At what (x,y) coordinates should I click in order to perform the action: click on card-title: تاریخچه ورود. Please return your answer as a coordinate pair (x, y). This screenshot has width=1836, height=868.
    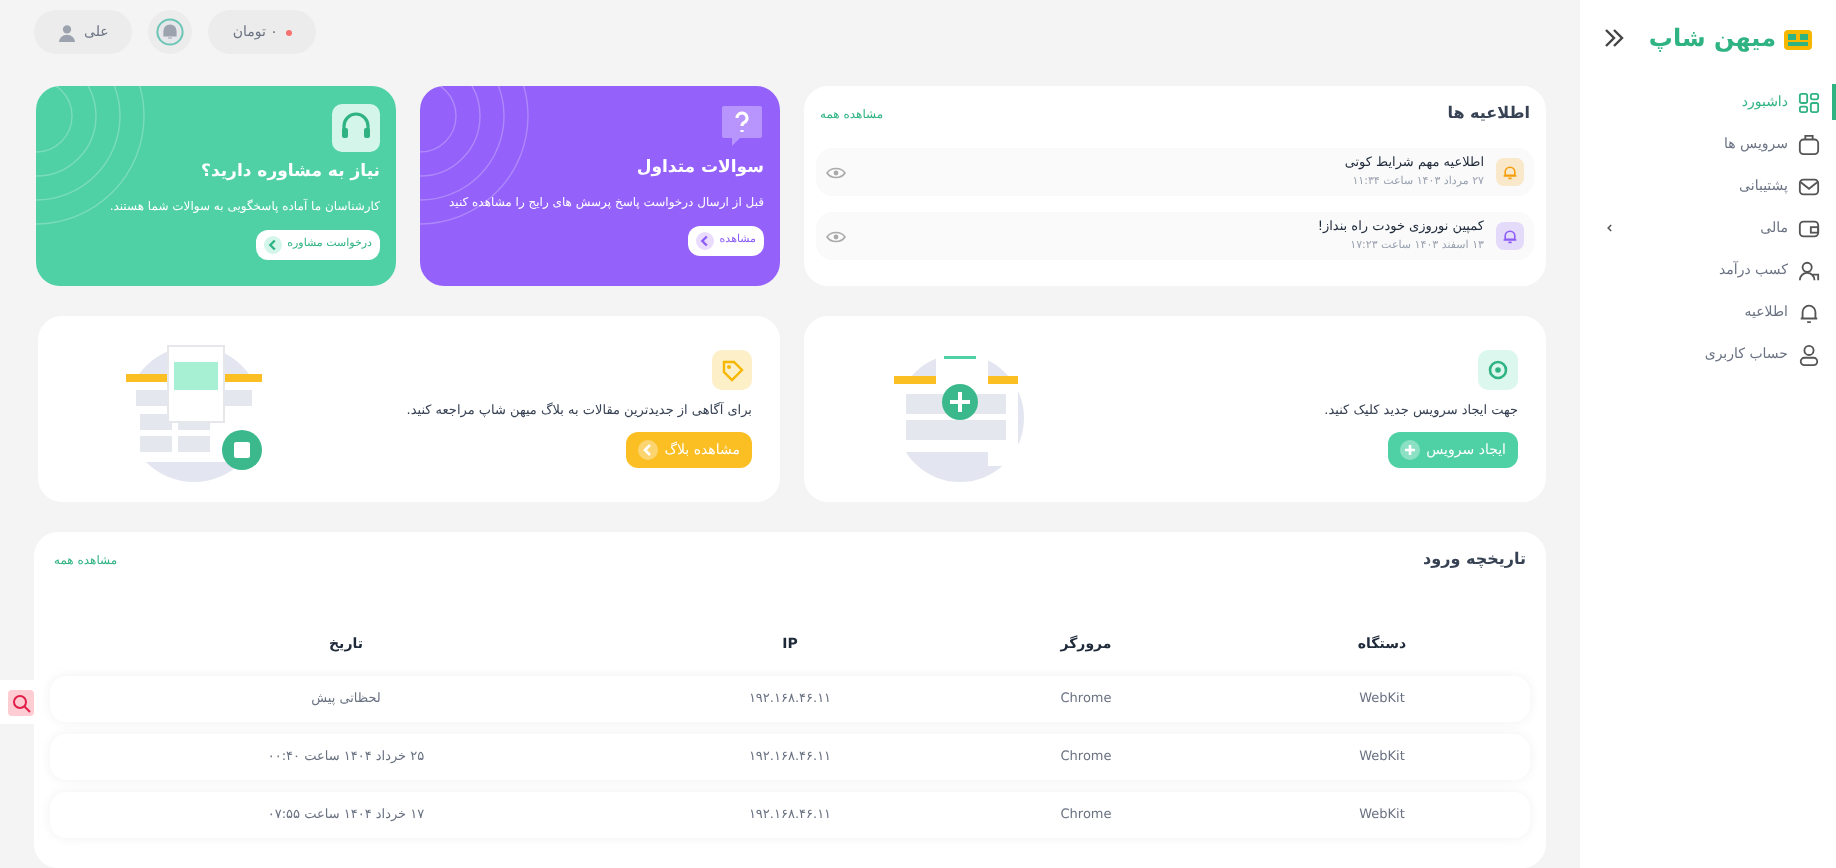
    Looking at the image, I should click on (1474, 560).